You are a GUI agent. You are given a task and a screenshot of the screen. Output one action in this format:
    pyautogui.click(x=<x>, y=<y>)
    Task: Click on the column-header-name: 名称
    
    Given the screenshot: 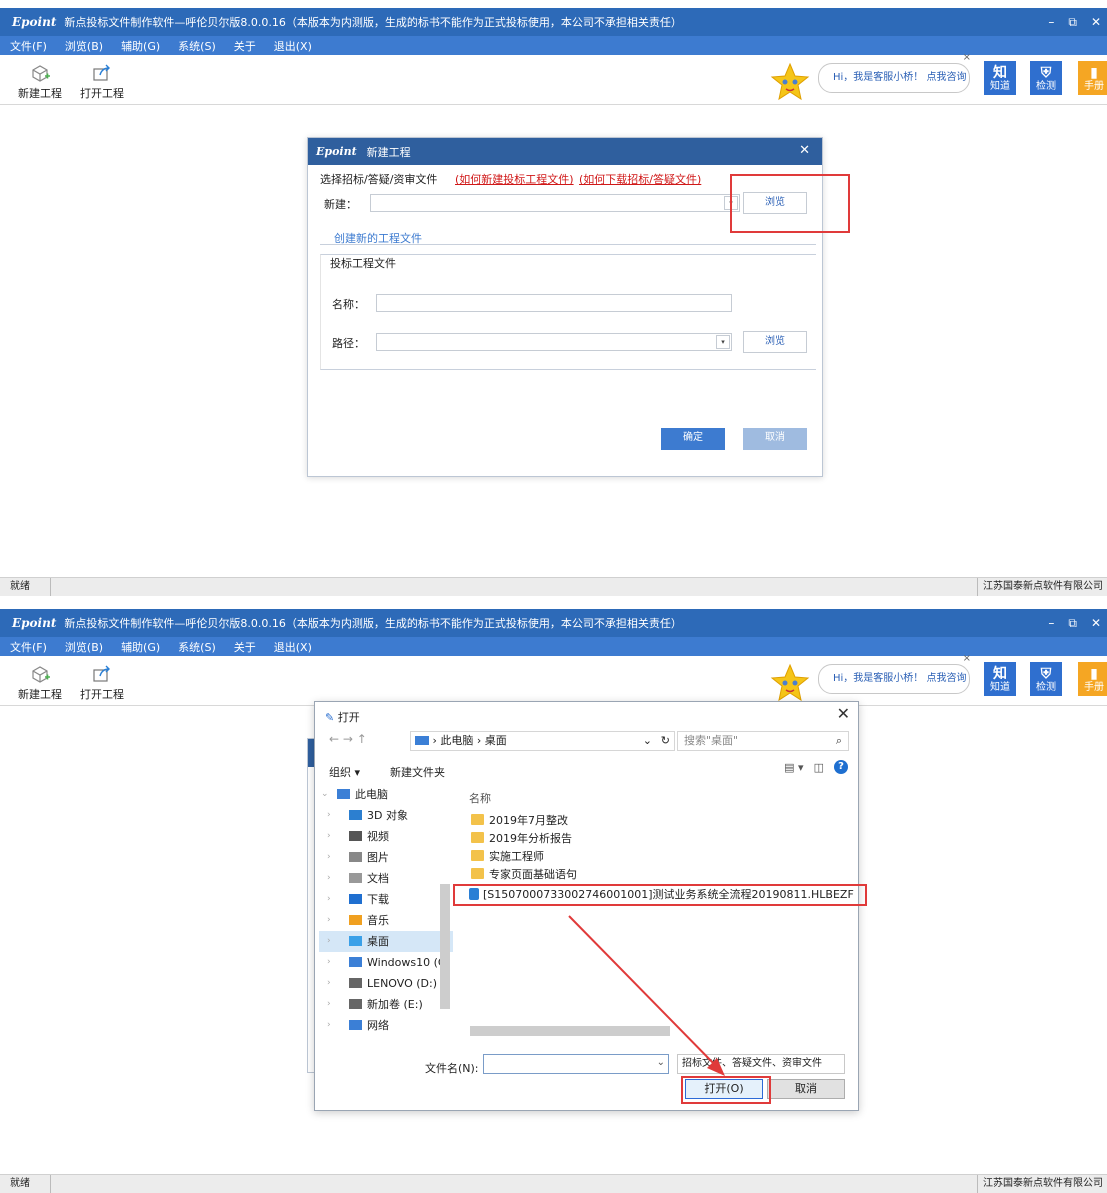 What is the action you would take?
    pyautogui.click(x=480, y=798)
    